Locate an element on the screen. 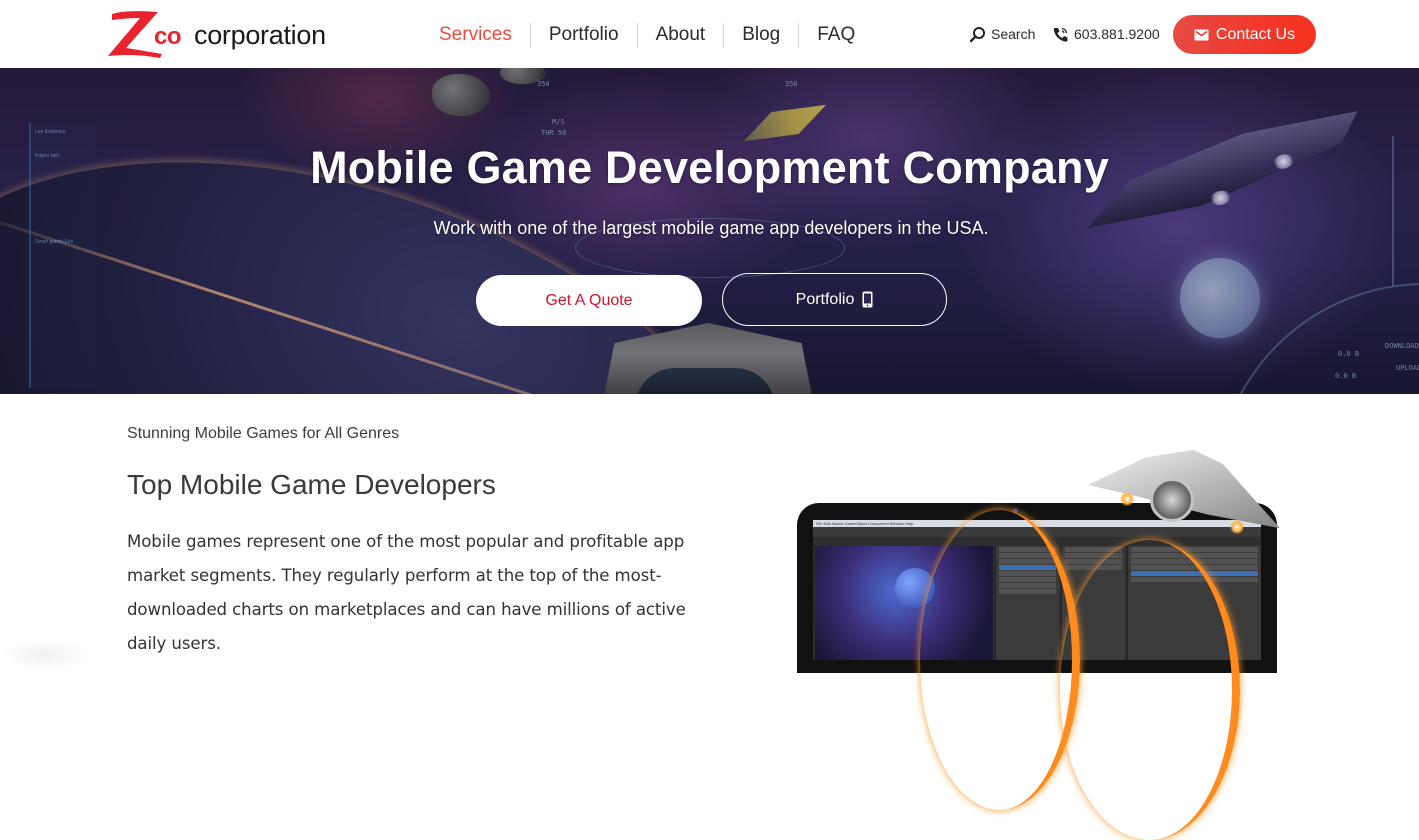 This screenshot has width=1419, height=840. phone-icon is located at coordinates (1060, 34).